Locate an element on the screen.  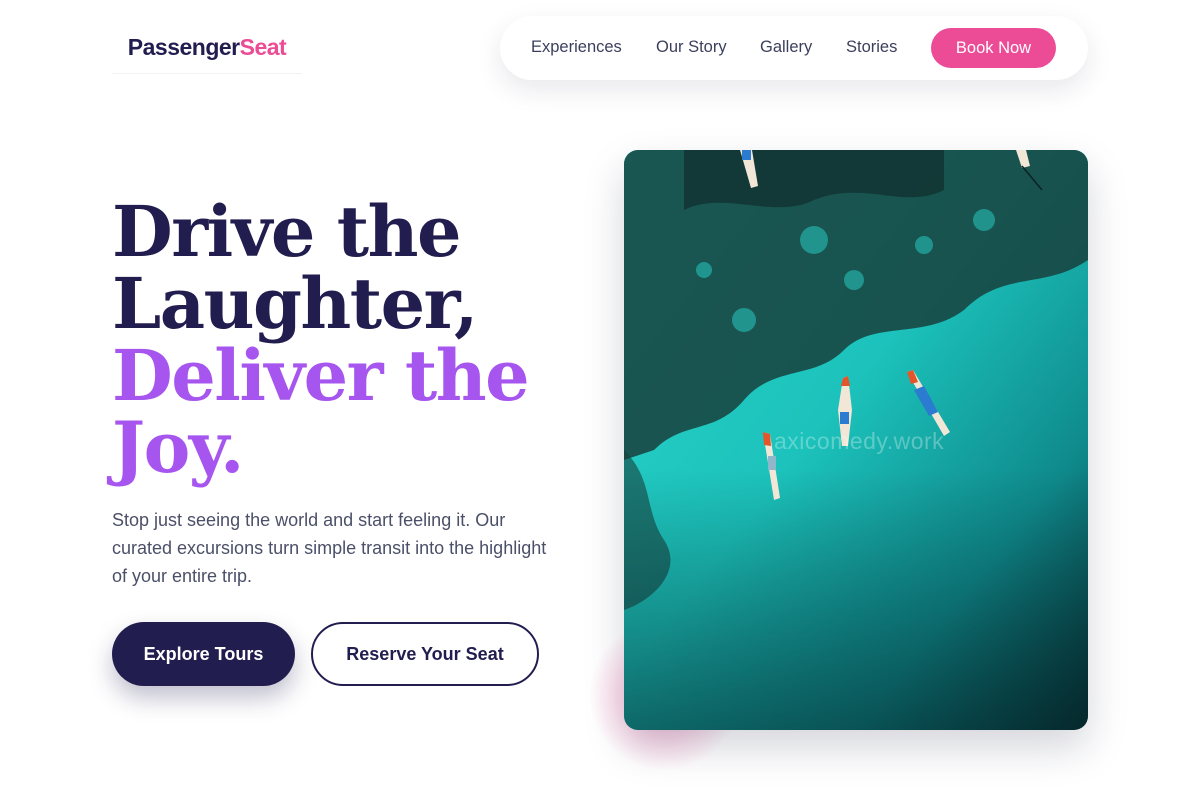
hero-headline: Drive the Laughter, Deliver the Joy. is located at coordinates (347, 340).